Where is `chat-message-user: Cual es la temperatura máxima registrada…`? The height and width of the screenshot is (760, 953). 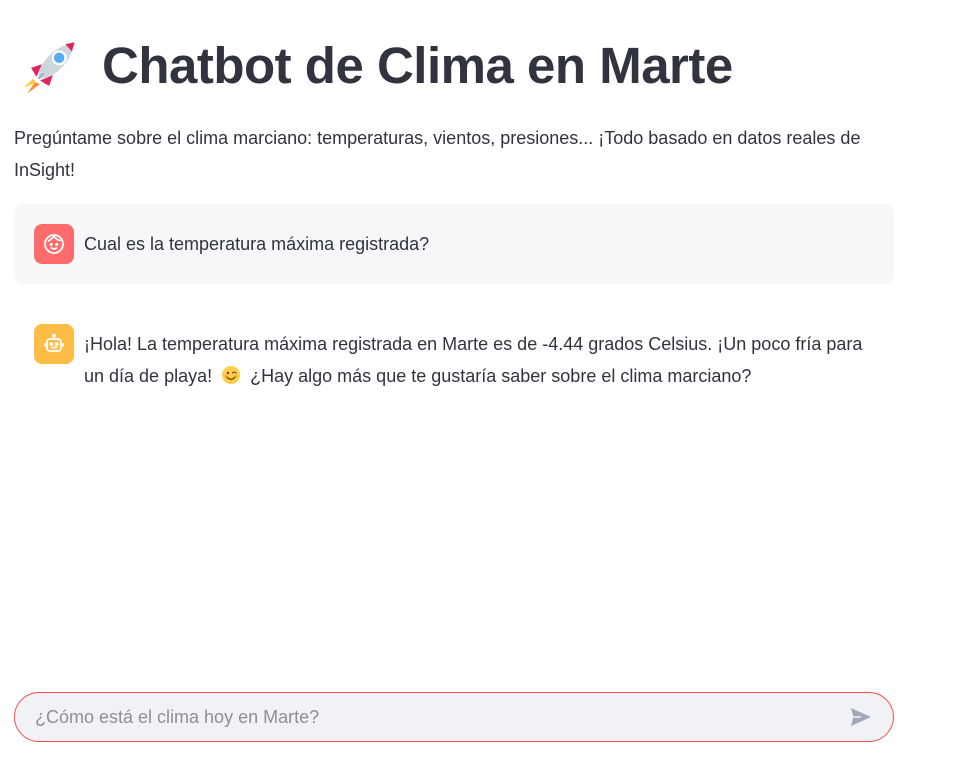
chat-message-user: Cual es la temperatura máxima registrada… is located at coordinates (454, 244).